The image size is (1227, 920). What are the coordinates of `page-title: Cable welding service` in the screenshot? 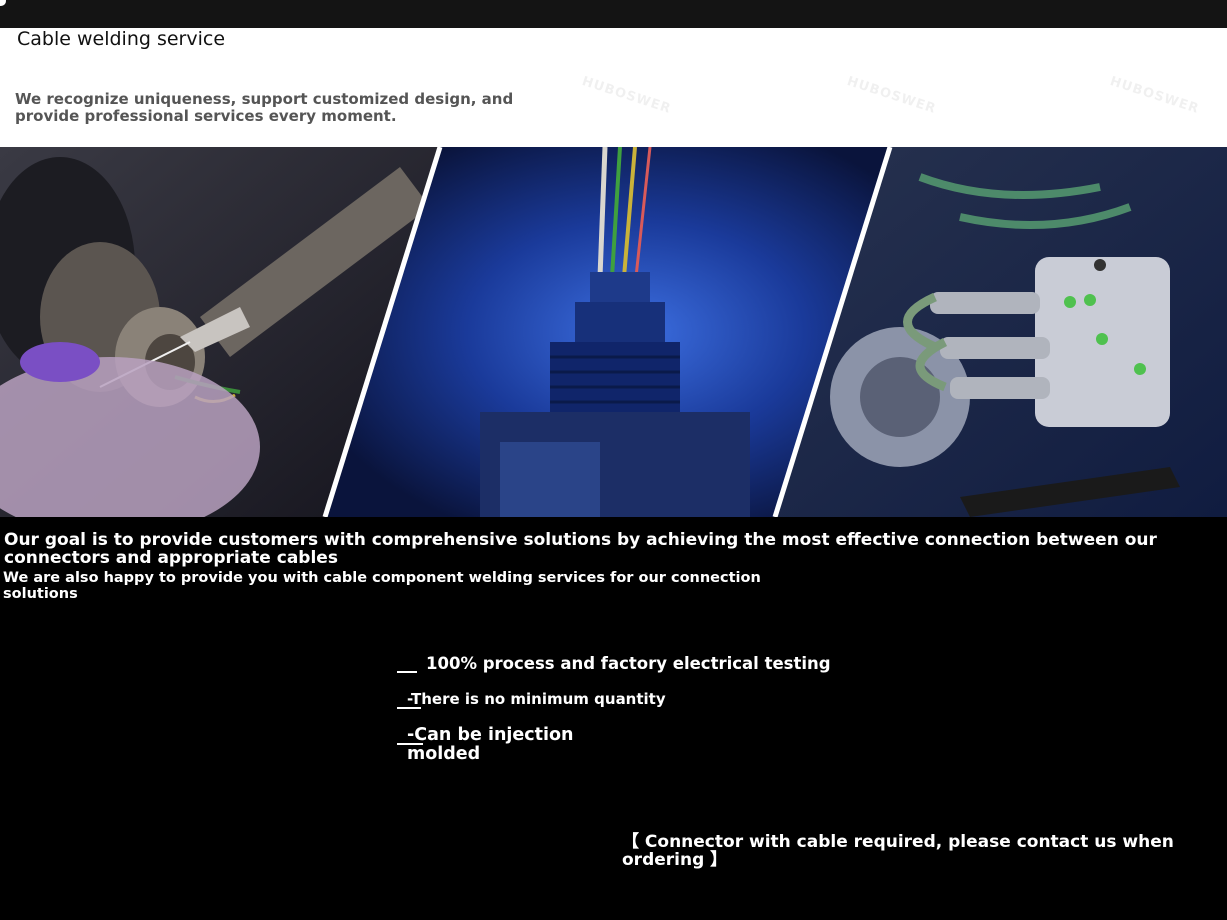 It's located at (121, 39).